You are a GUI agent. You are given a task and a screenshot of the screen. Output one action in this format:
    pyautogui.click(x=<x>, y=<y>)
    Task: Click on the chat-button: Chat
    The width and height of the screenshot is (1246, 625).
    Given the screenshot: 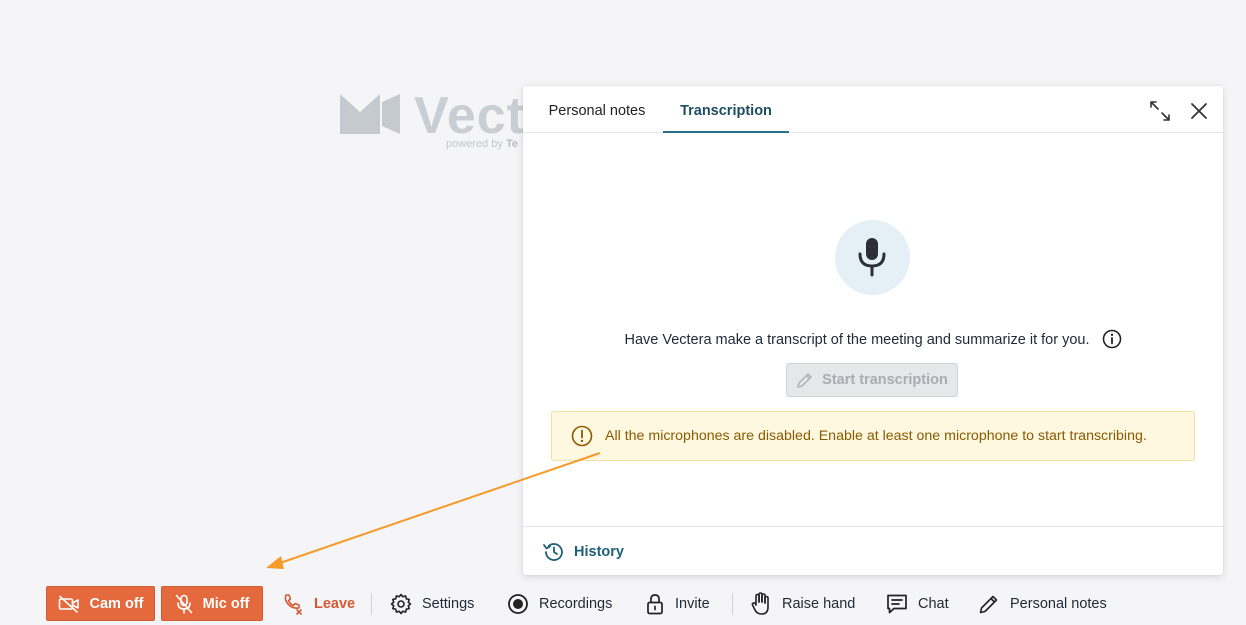 What is the action you would take?
    pyautogui.click(x=917, y=603)
    